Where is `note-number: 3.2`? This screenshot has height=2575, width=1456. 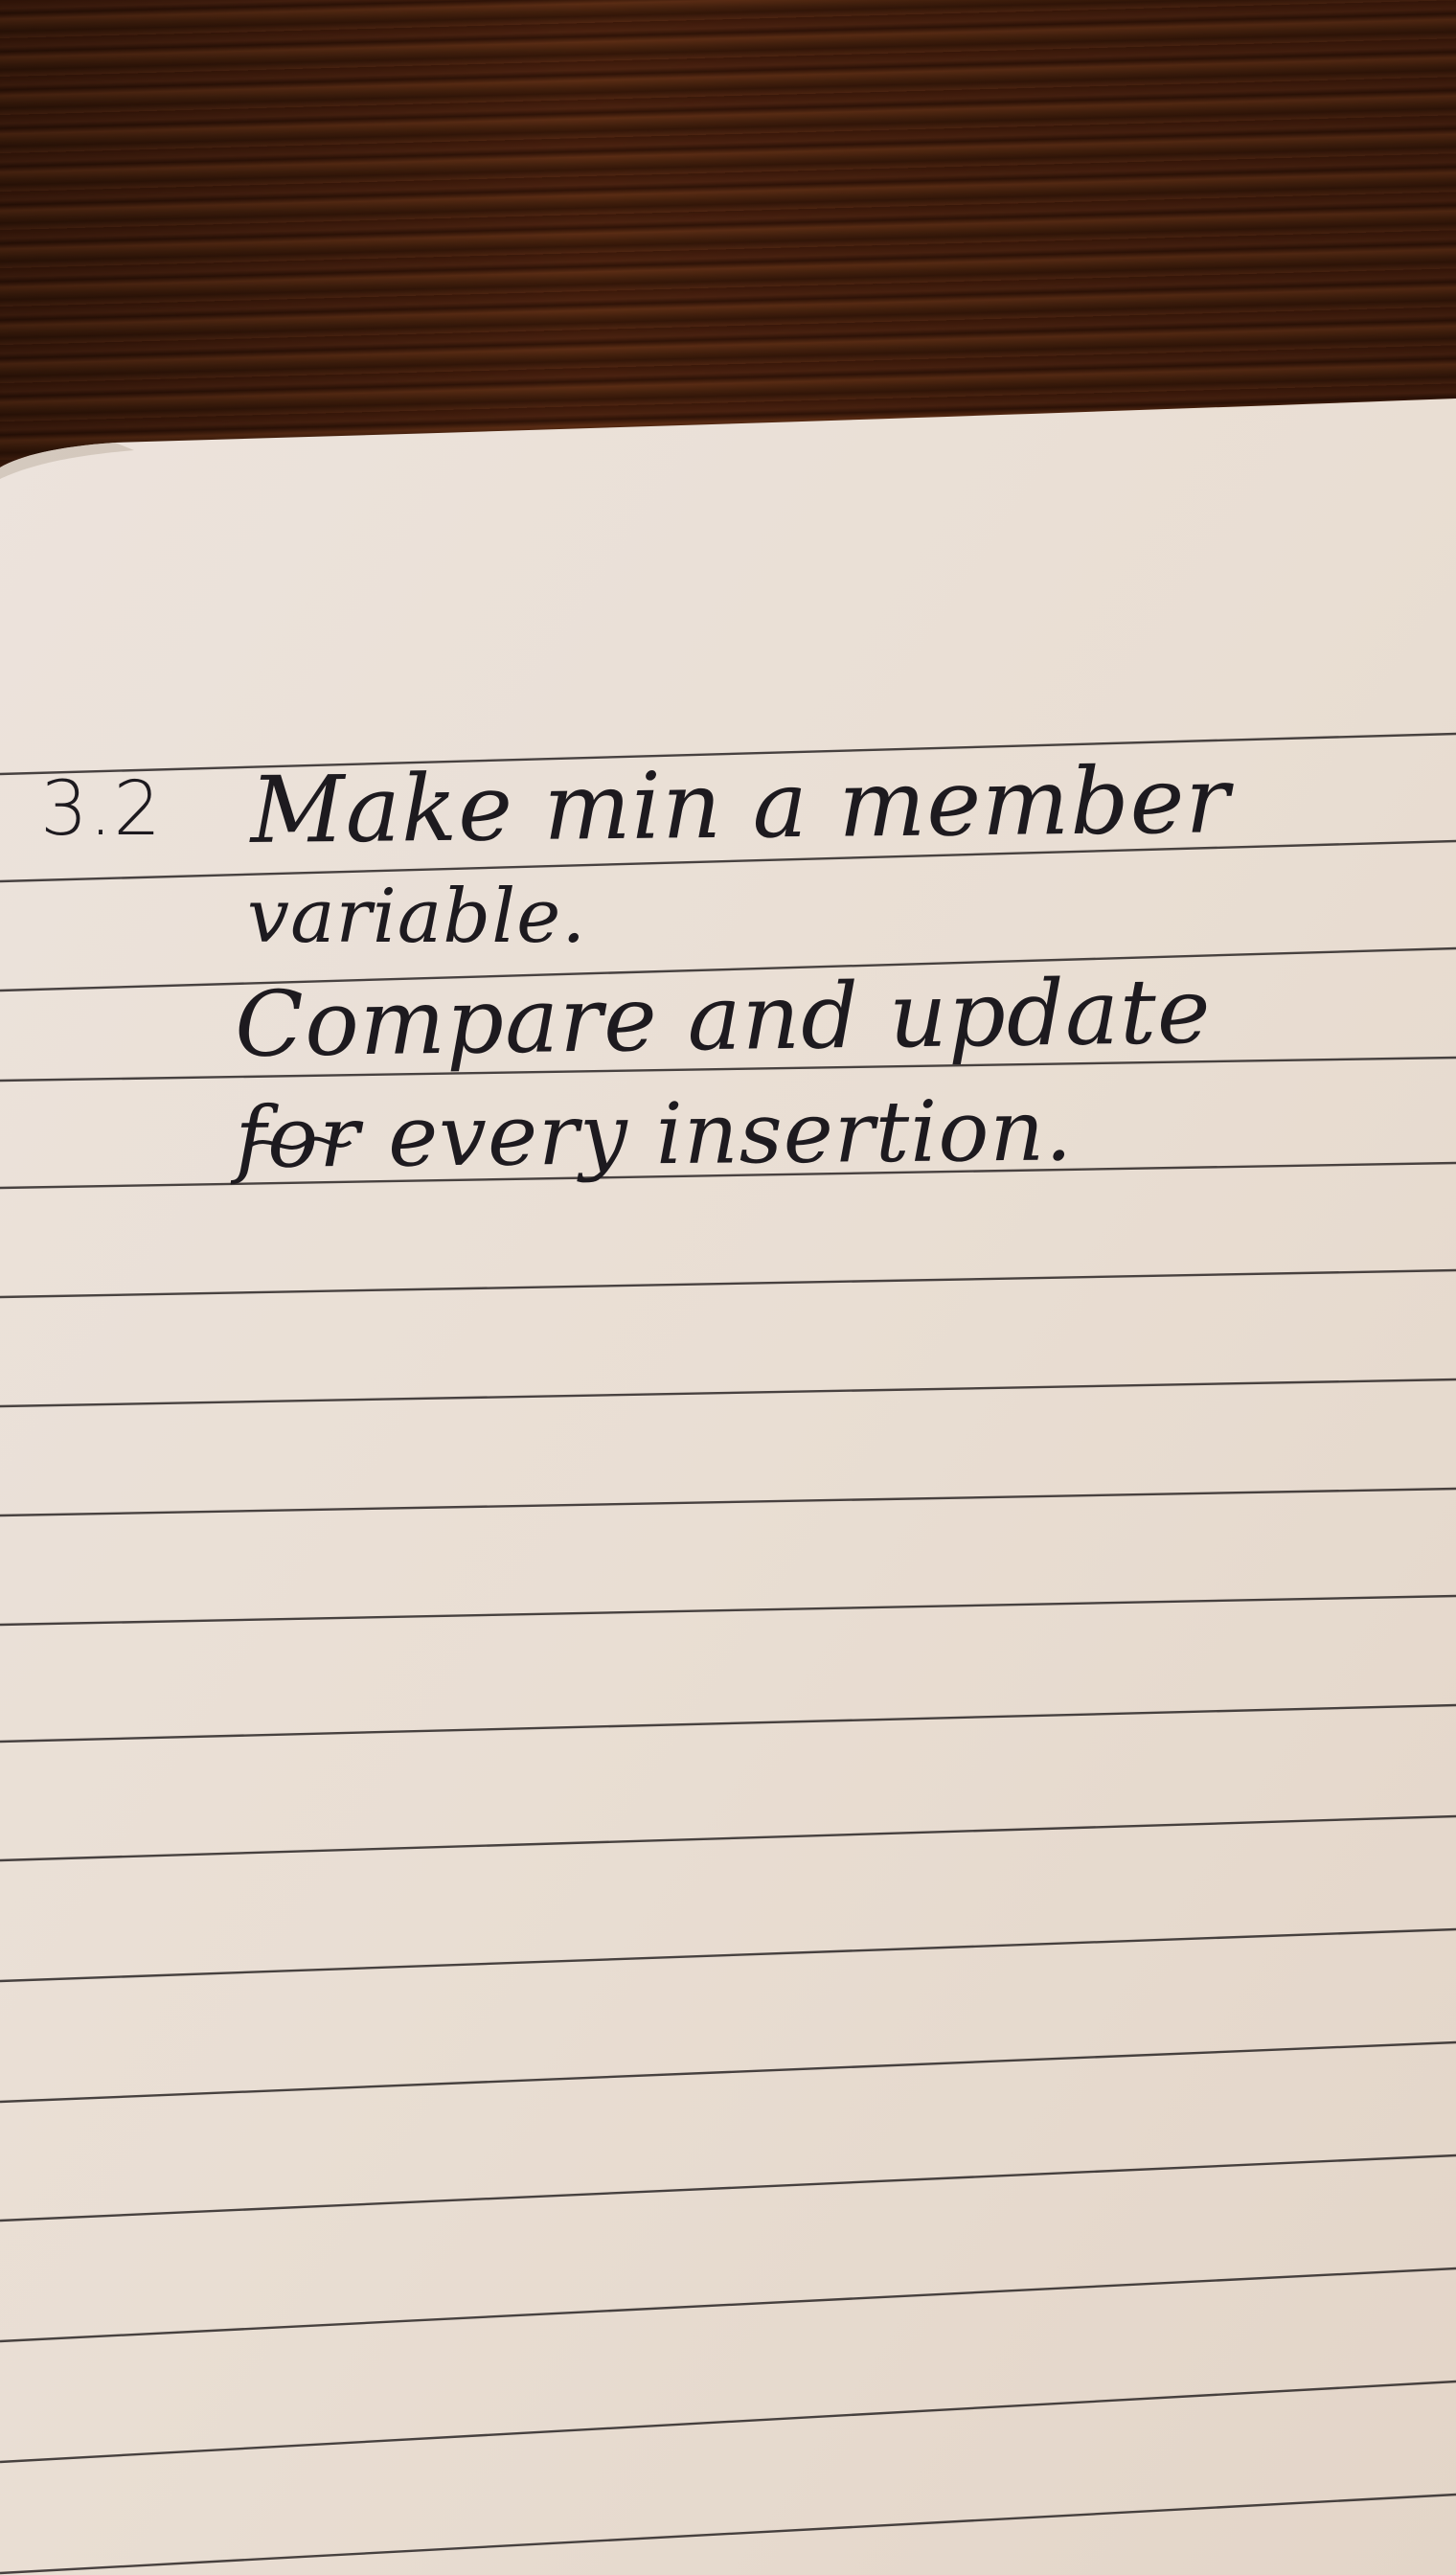
note-number: 3.2 is located at coordinates (101, 809).